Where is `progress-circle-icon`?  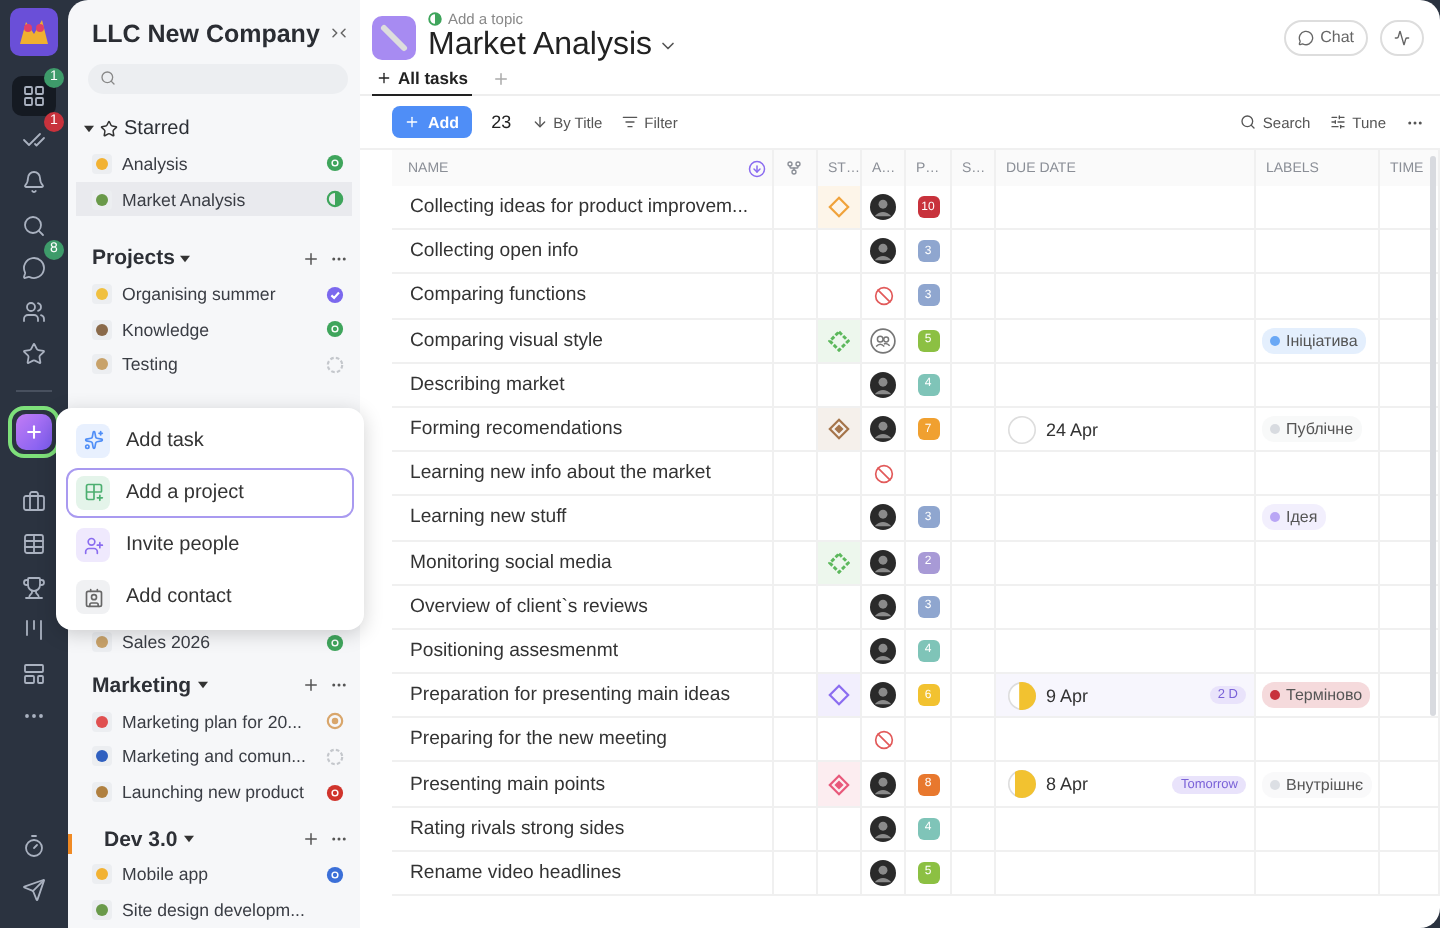 progress-circle-icon is located at coordinates (1022, 695).